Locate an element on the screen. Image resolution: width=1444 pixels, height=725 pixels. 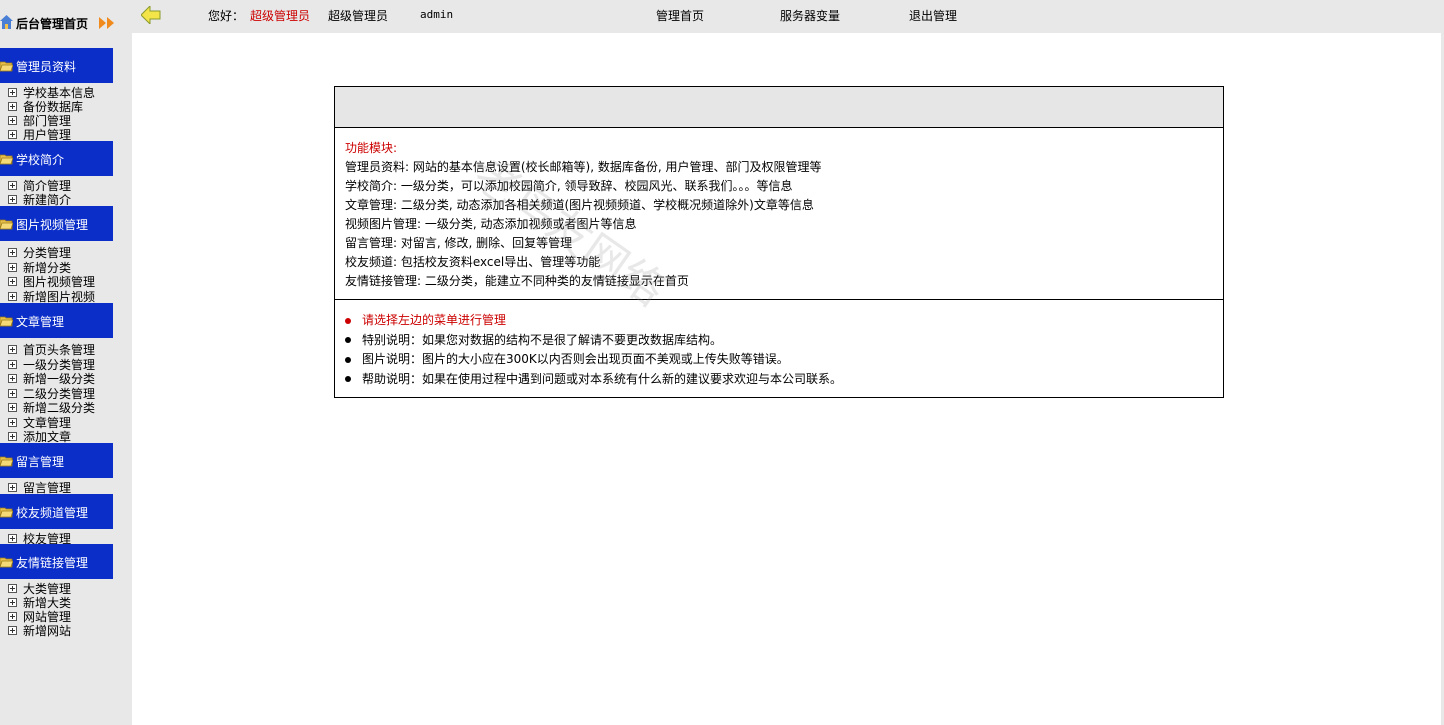
sidebar-menu-item: 新增图片视频 is located at coordinates (52, 296).